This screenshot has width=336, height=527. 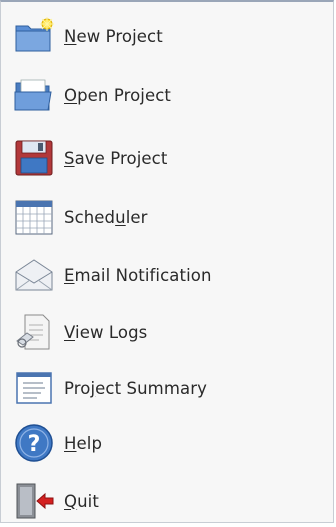 I want to click on menu-item-label: Project Summary, so click(x=135, y=388).